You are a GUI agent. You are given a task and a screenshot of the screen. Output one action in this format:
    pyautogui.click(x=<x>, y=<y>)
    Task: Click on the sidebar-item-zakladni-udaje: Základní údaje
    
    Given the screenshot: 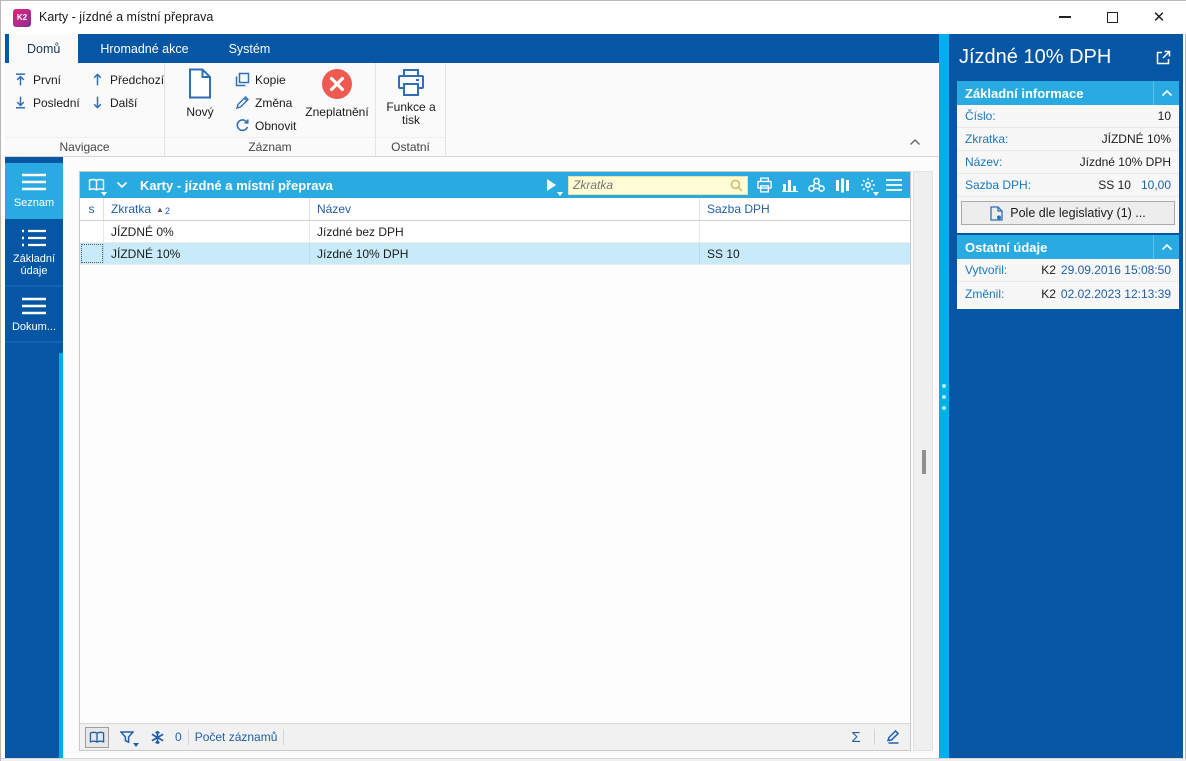 What is the action you would take?
    pyautogui.click(x=34, y=253)
    